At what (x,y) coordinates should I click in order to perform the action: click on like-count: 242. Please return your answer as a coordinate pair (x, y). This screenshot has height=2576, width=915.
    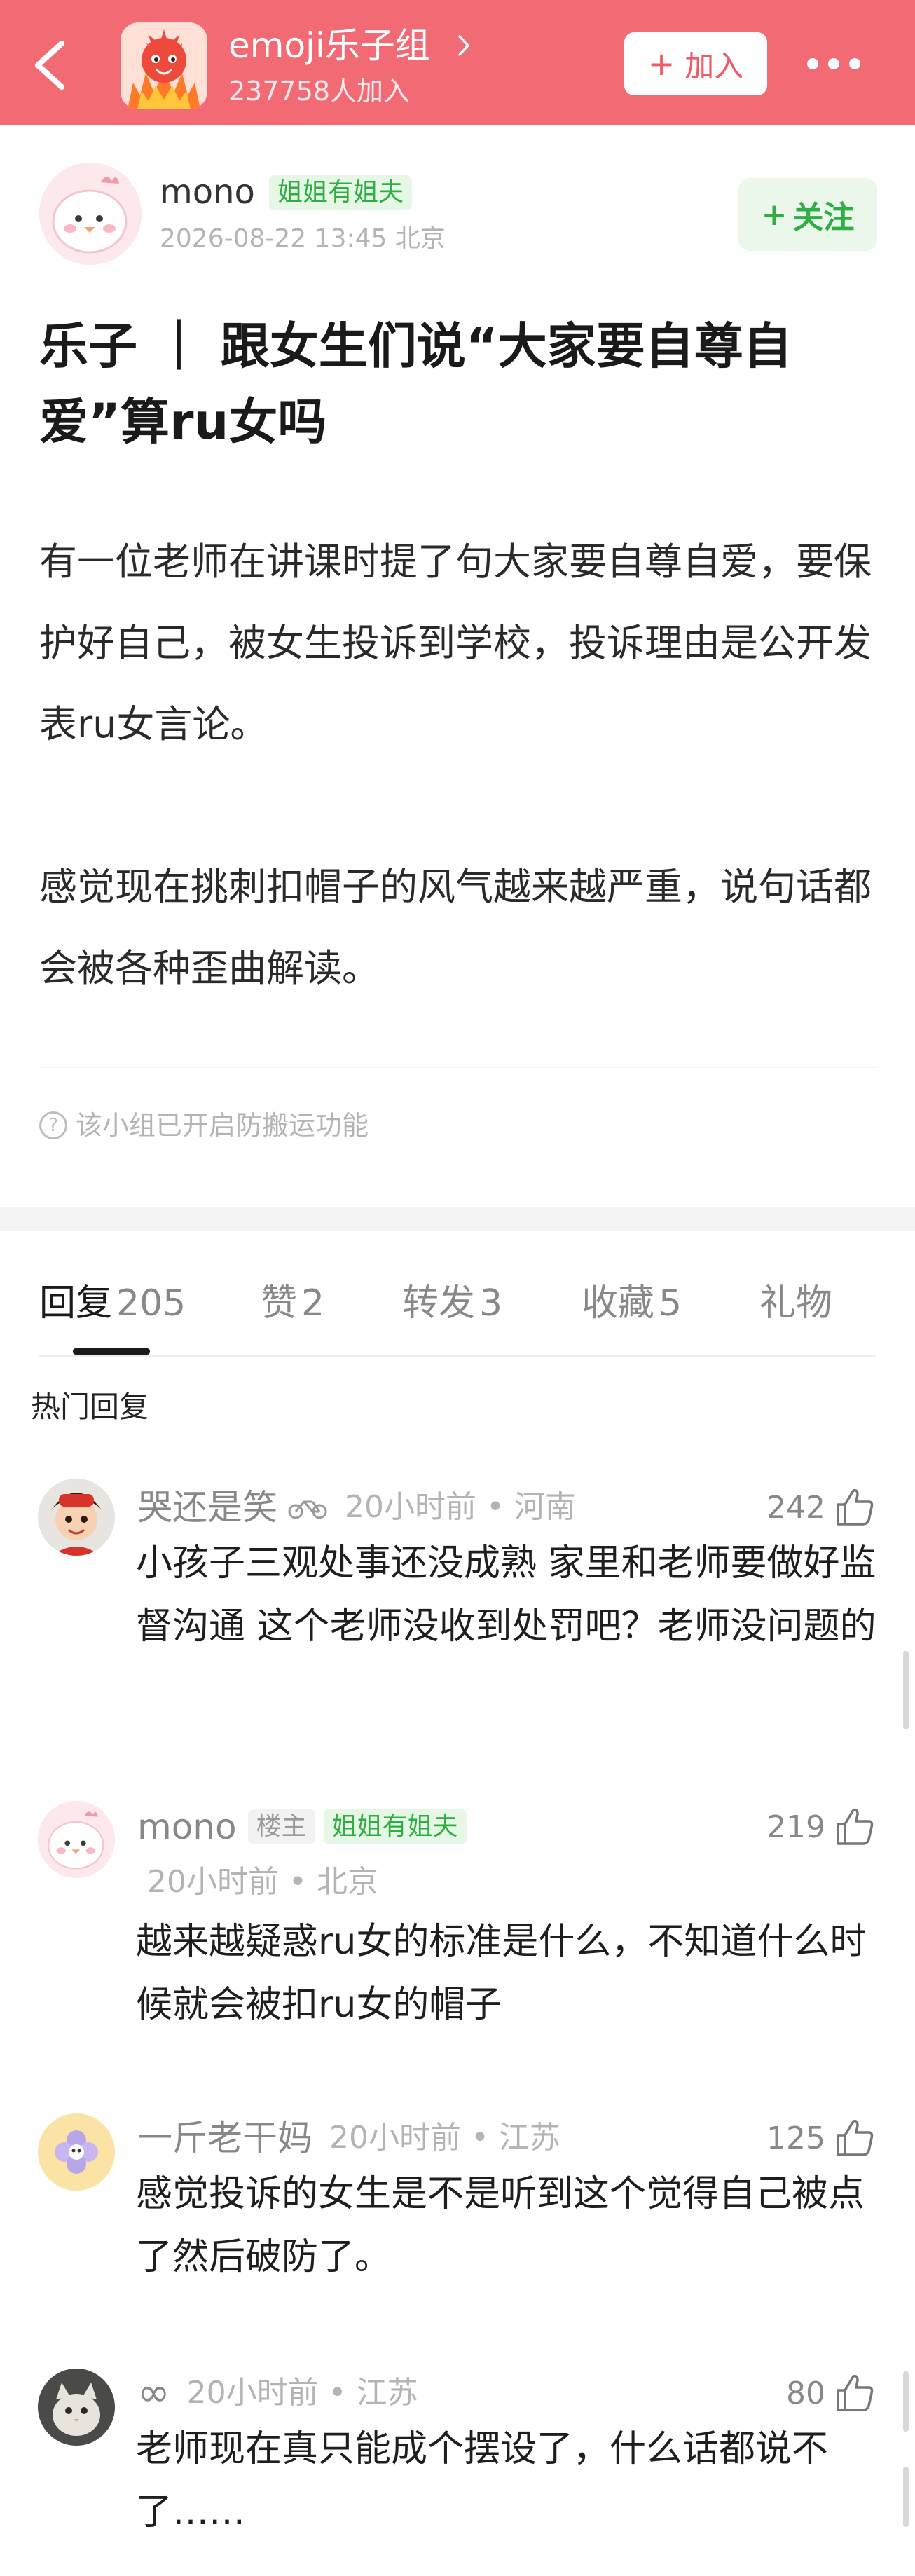
    Looking at the image, I should click on (795, 1507).